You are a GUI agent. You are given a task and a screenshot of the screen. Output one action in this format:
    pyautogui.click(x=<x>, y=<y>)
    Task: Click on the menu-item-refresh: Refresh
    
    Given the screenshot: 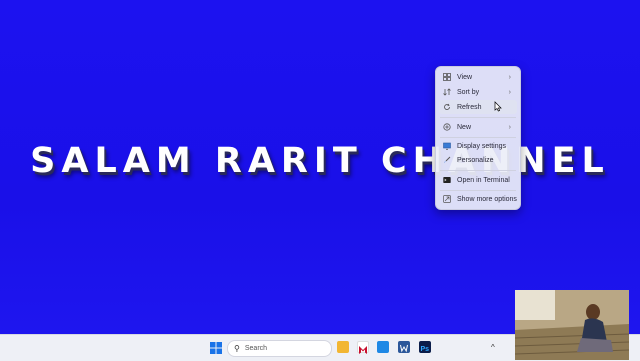 What is the action you would take?
    pyautogui.click(x=478, y=107)
    